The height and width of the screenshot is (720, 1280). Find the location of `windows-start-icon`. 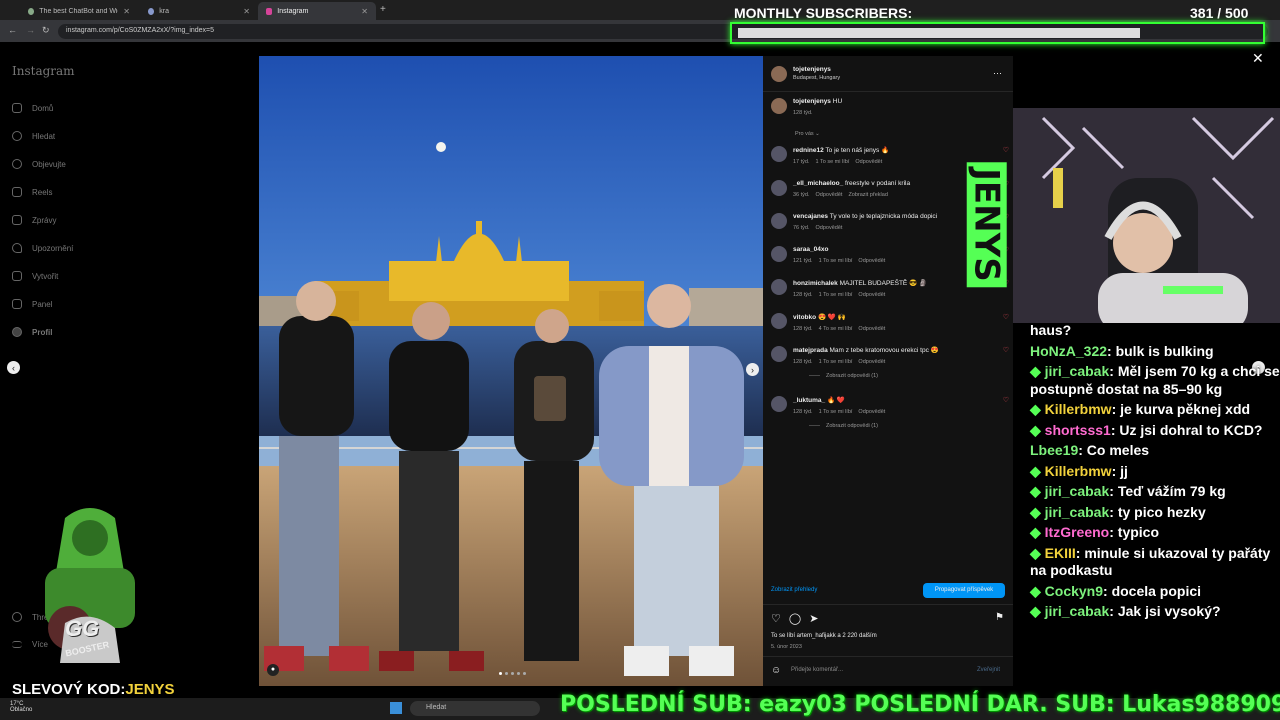

windows-start-icon is located at coordinates (396, 708).